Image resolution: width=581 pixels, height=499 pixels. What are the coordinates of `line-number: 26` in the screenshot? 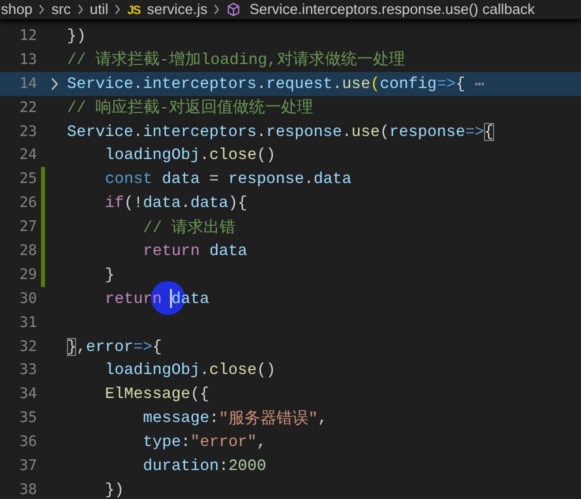 It's located at (27, 203).